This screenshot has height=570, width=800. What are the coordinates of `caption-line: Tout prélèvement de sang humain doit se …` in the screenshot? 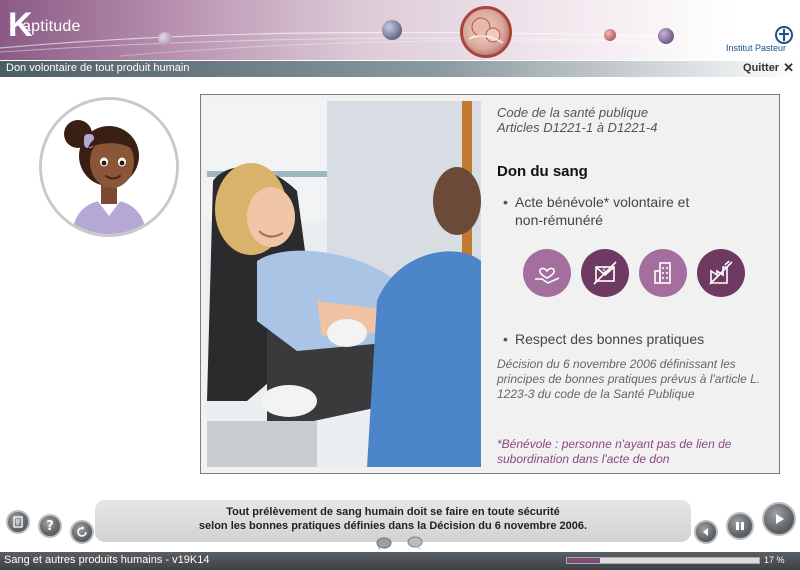 It's located at (393, 512).